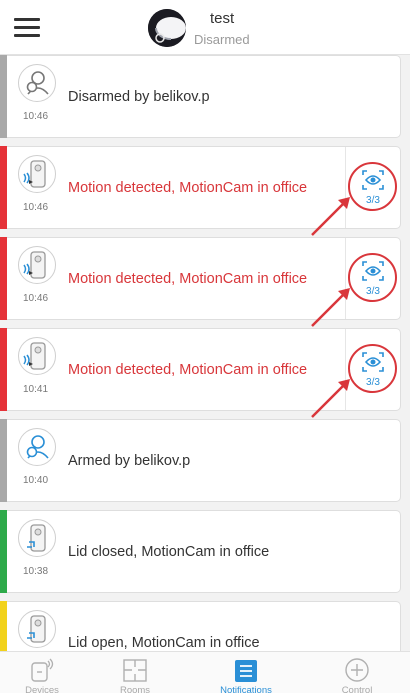 The height and width of the screenshot is (693, 410). I want to click on arm-icon, so click(37, 447).